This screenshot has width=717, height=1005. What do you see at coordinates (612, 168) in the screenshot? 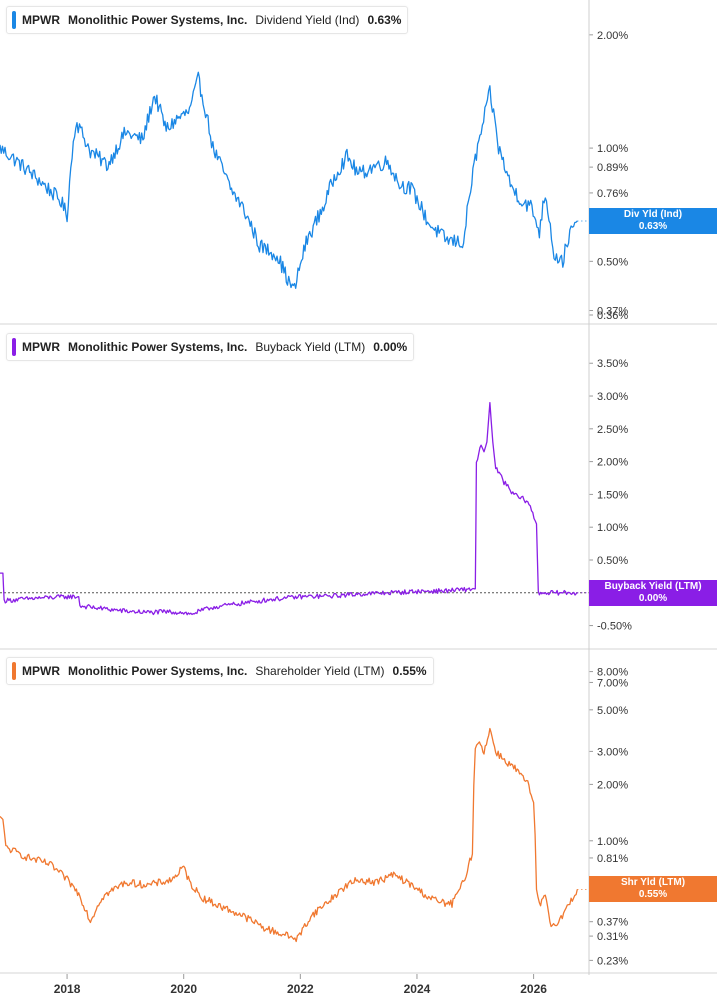
I see `y-tick-label: 0.89%` at bounding box center [612, 168].